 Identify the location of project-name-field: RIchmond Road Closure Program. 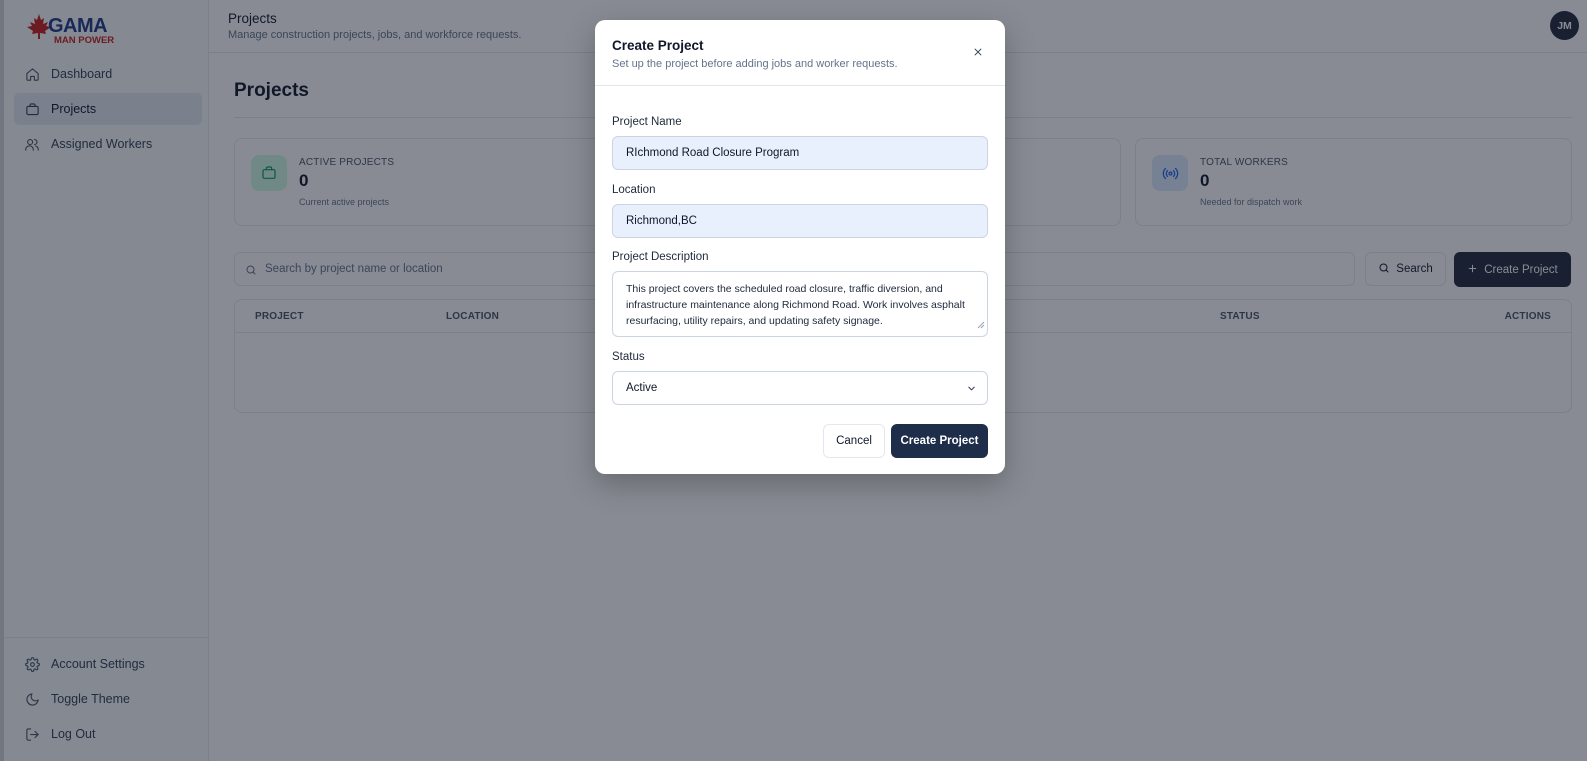
(800, 153).